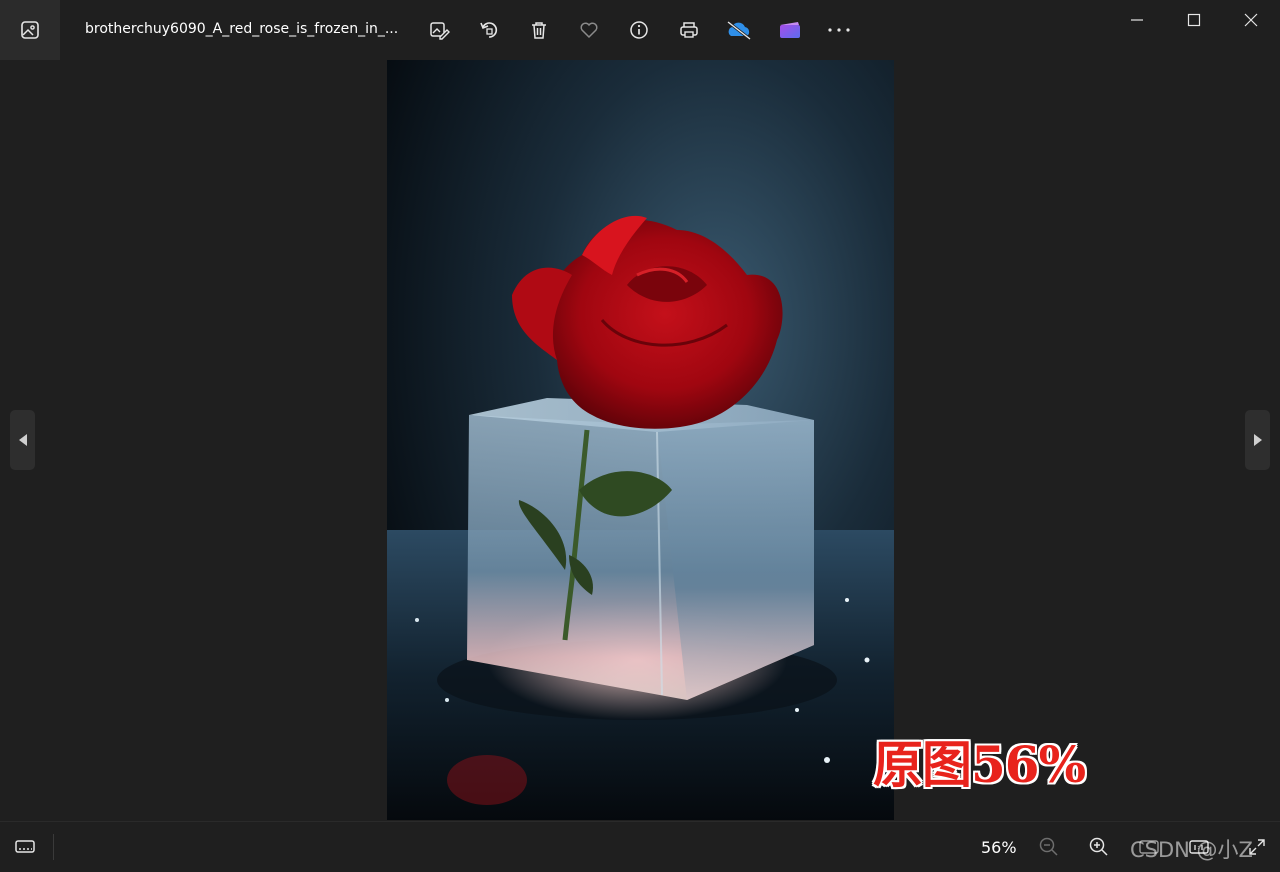 This screenshot has height=872, width=1280. I want to click on maximize-icon, so click(1194, 20).